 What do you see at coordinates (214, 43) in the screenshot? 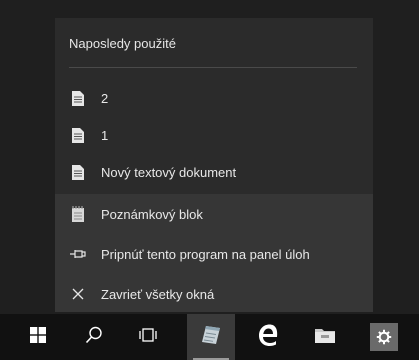
I see `recent-header: Naposledy použité` at bounding box center [214, 43].